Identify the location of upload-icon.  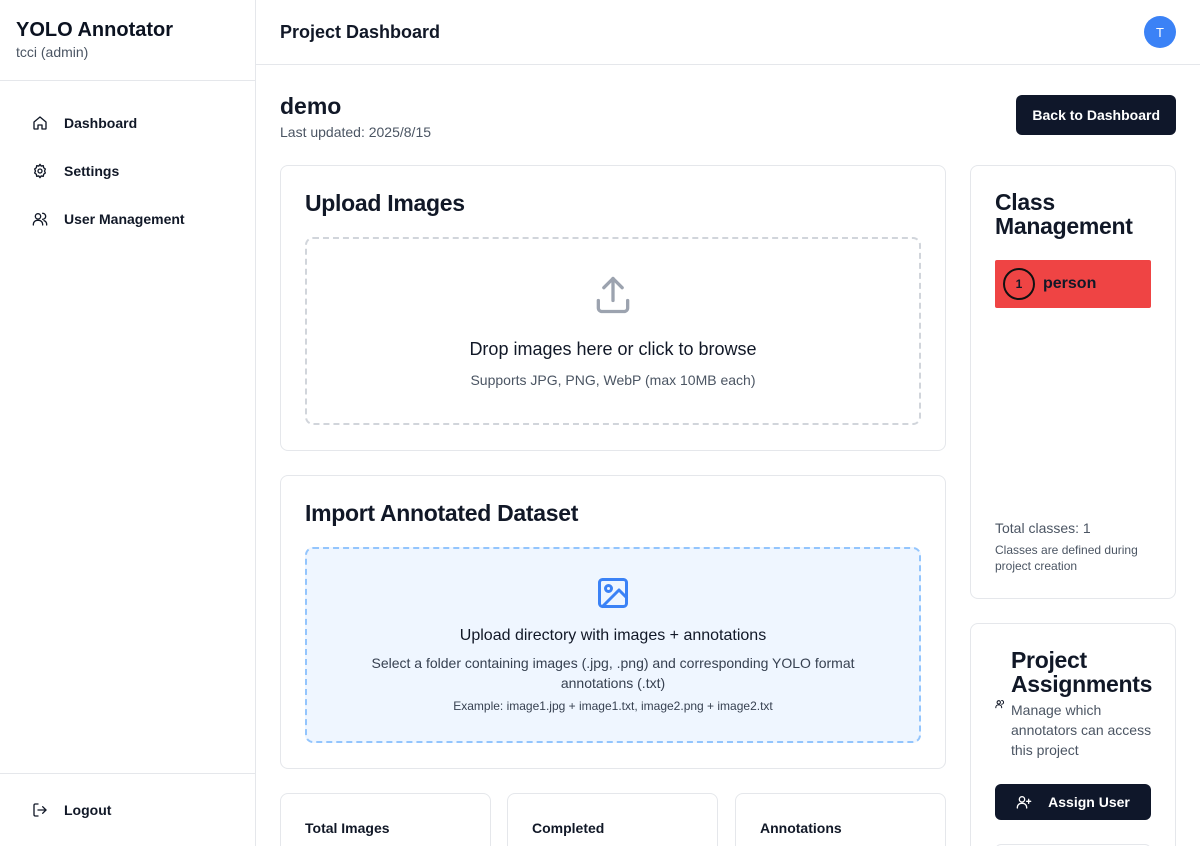
(613, 295).